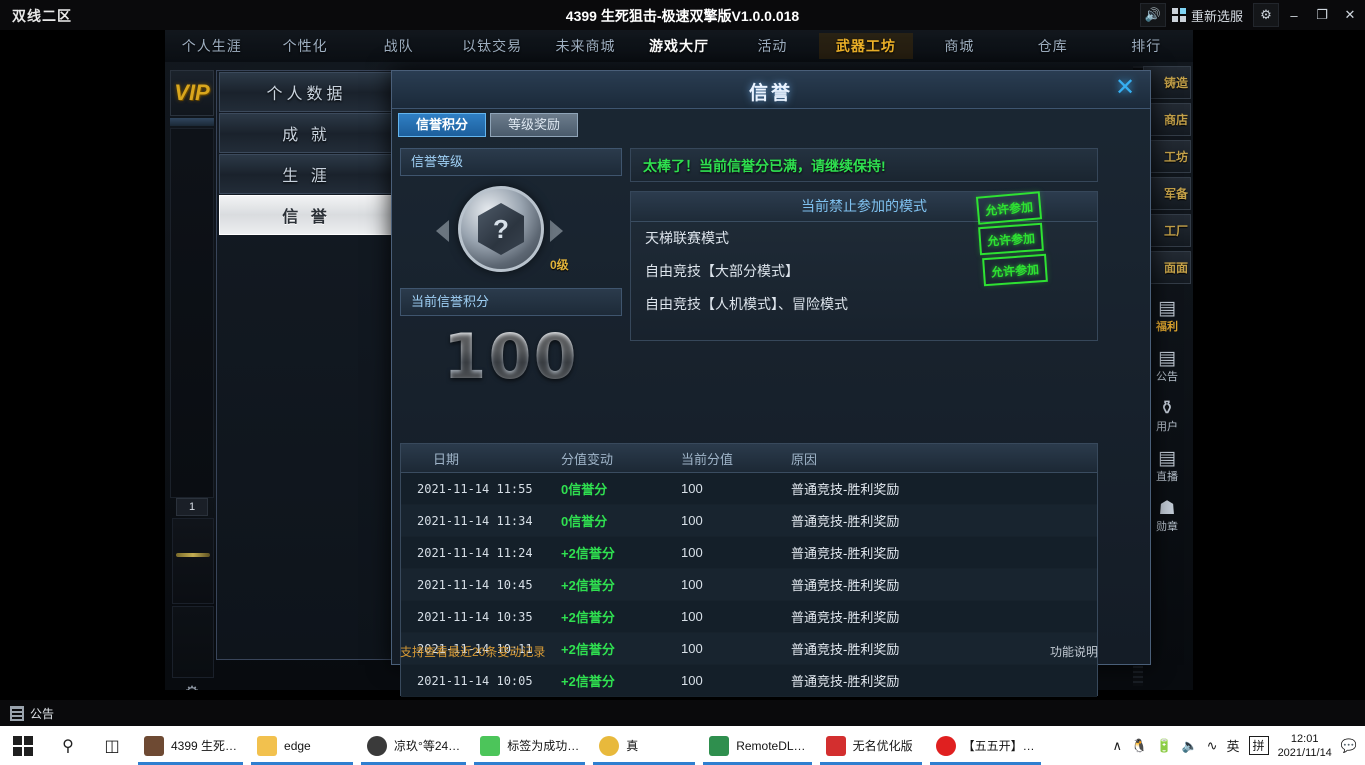  What do you see at coordinates (749, 553) in the screenshot?
I see `table-row: 2021-11-14 11:24 +2信誉分 100 普通竞技-胜利奖励` at bounding box center [749, 553].